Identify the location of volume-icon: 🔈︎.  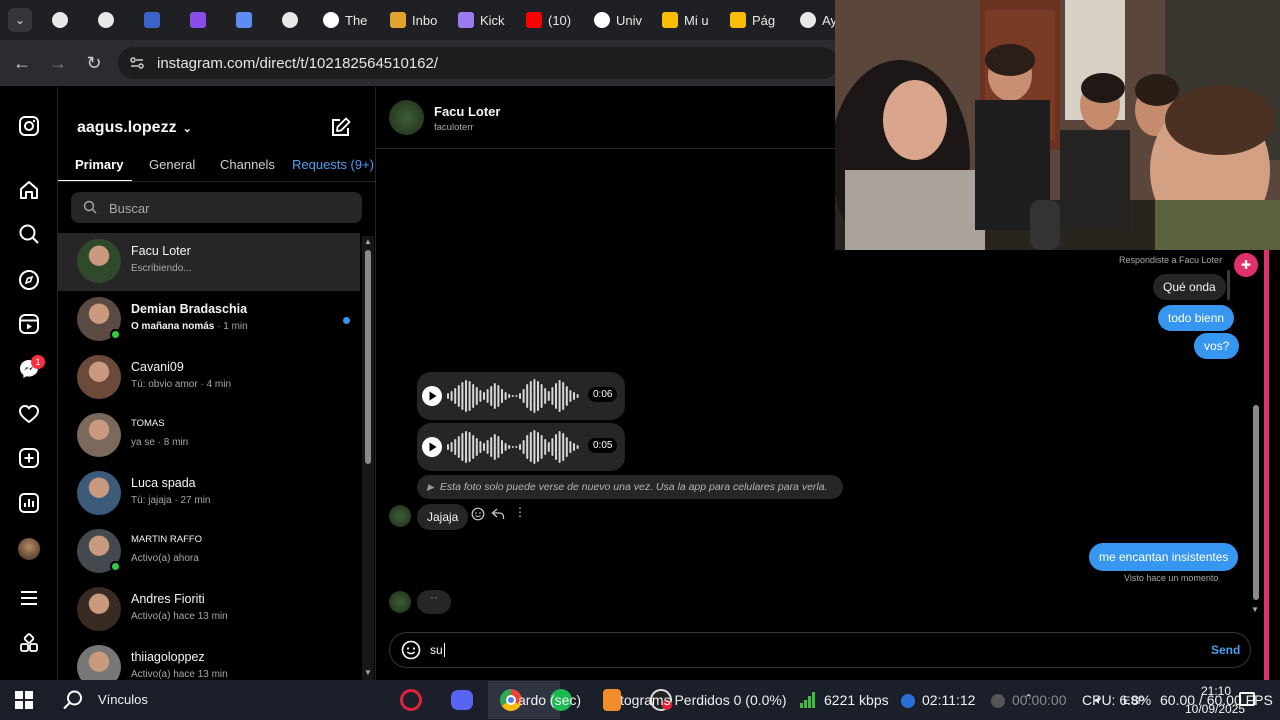
(1099, 700).